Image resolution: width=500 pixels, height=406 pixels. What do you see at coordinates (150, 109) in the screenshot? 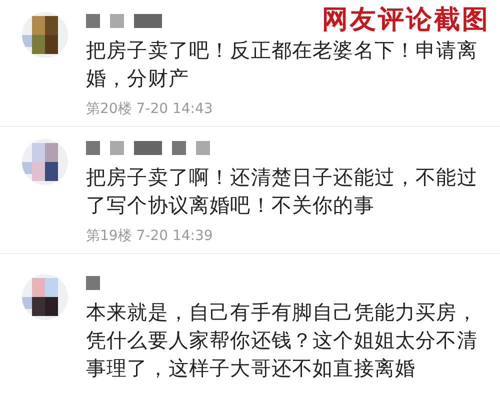
I see `floor-time: 第20楼 7-20 14:43` at bounding box center [150, 109].